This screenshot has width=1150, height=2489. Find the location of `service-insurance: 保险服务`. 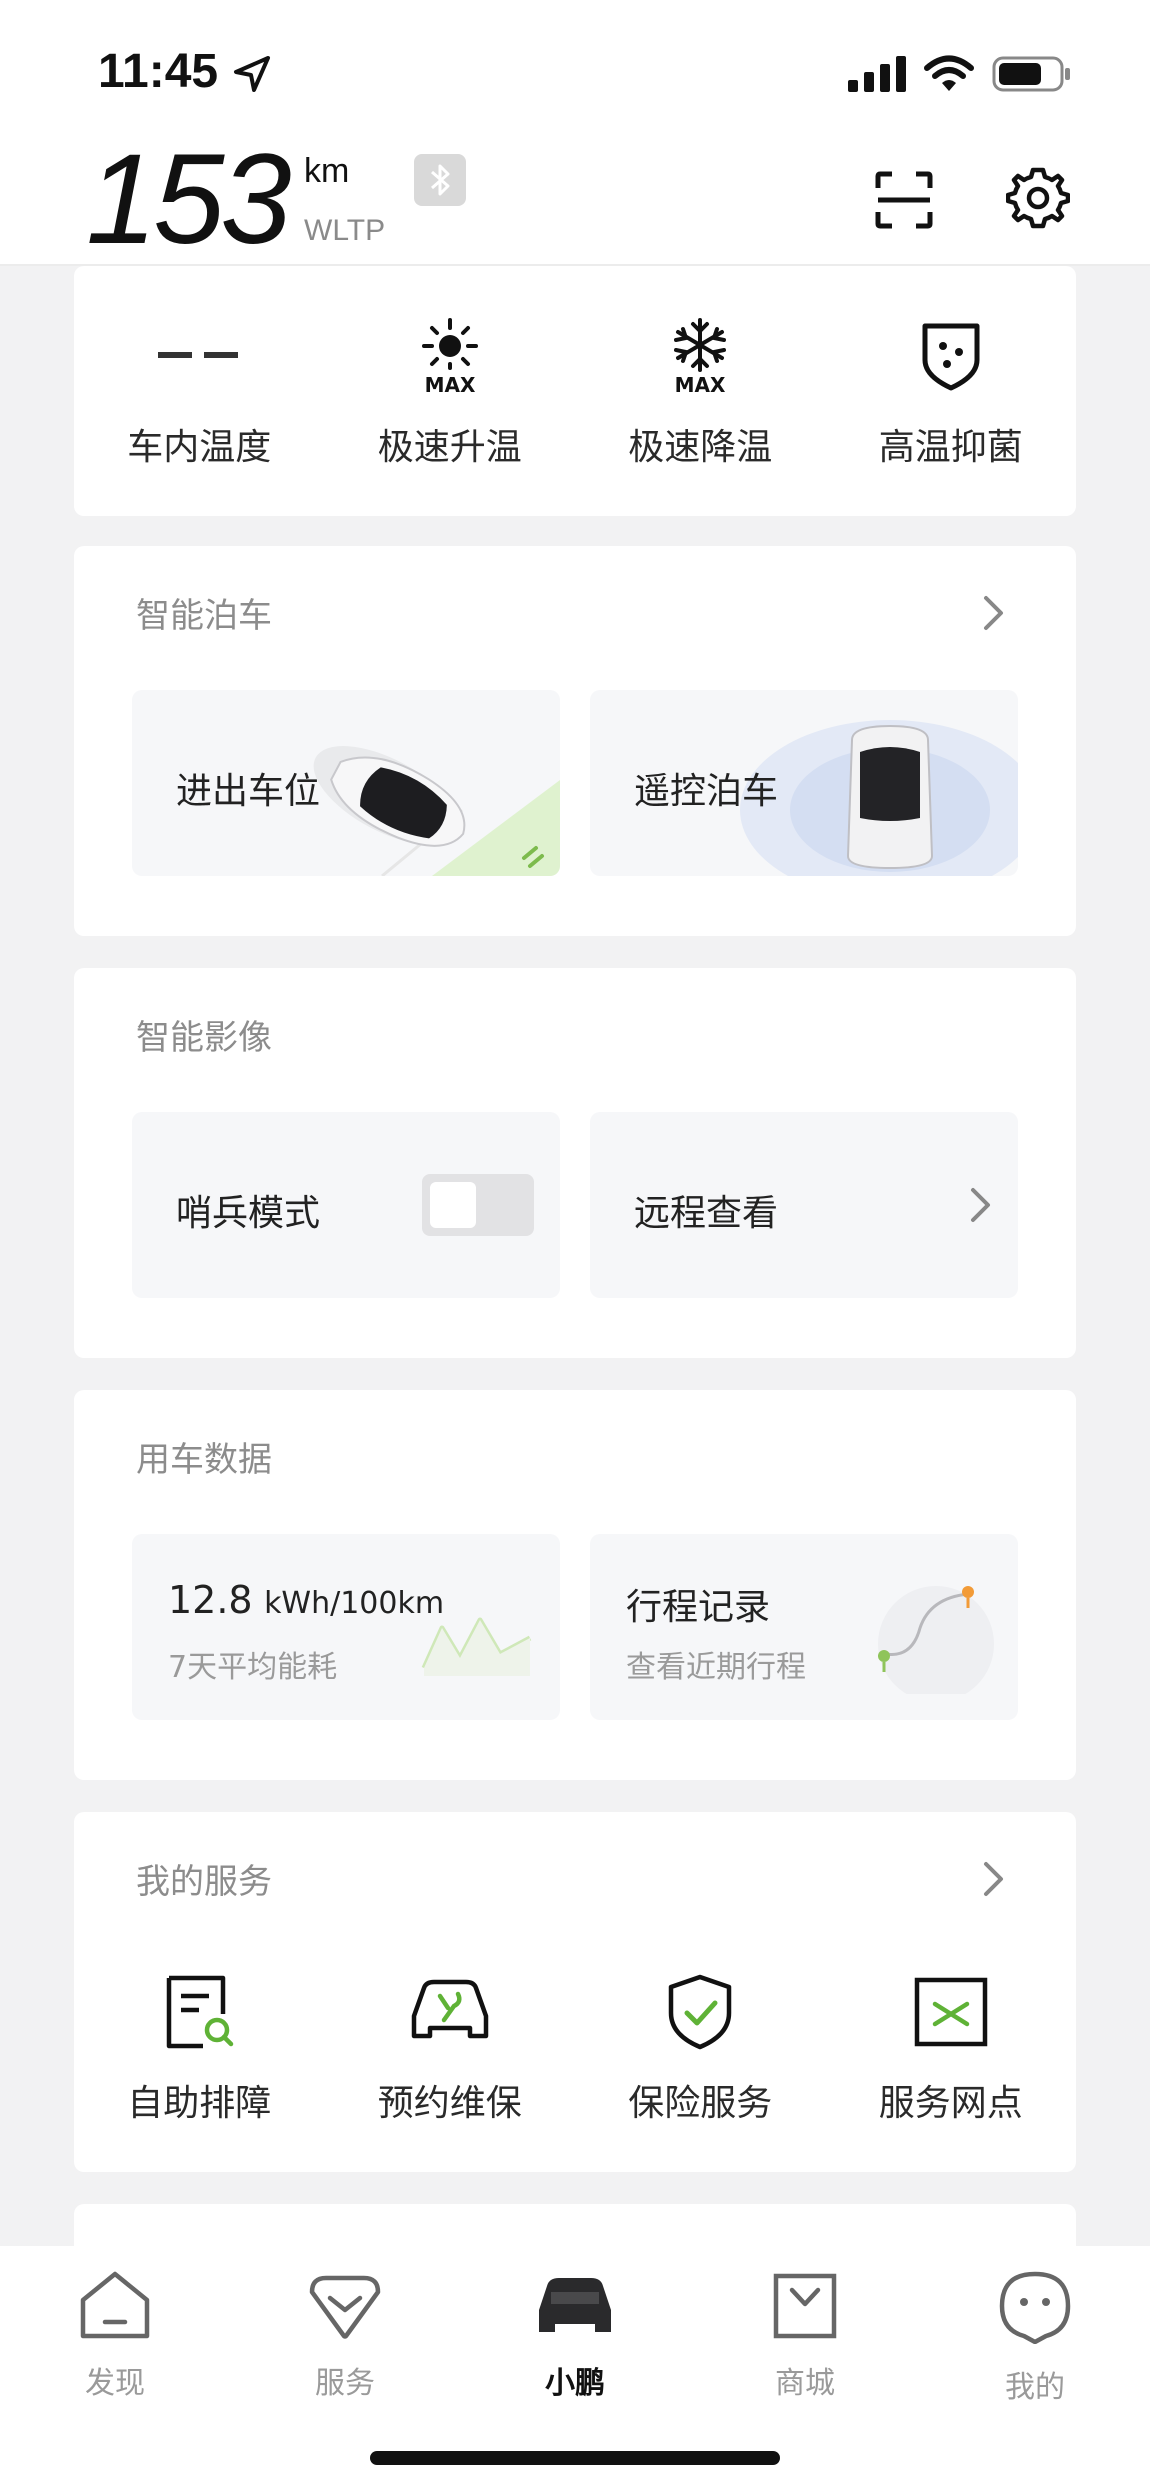

service-insurance: 保险服务 is located at coordinates (700, 2049).